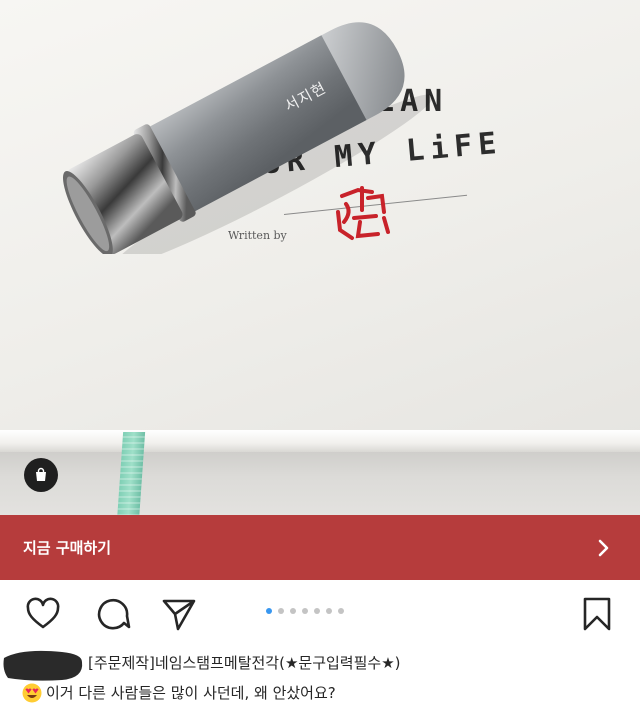  I want to click on notebook-edge, so click(320, 441).